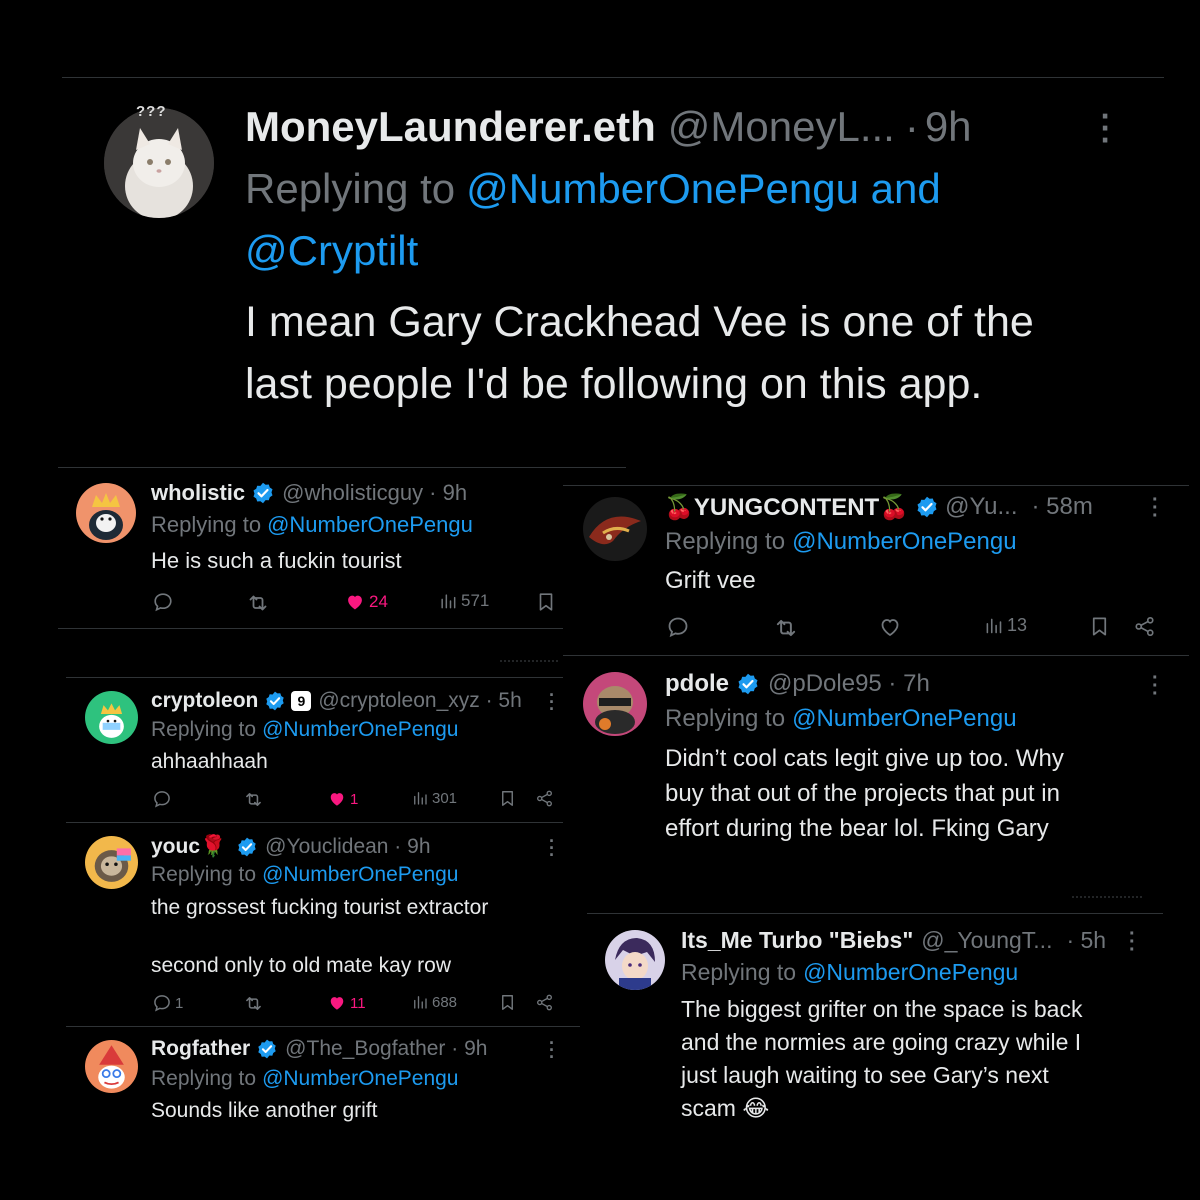 The image size is (1200, 1200). Describe the element at coordinates (301, 701) in the screenshot. I see `affiliate-badge: 9` at that location.